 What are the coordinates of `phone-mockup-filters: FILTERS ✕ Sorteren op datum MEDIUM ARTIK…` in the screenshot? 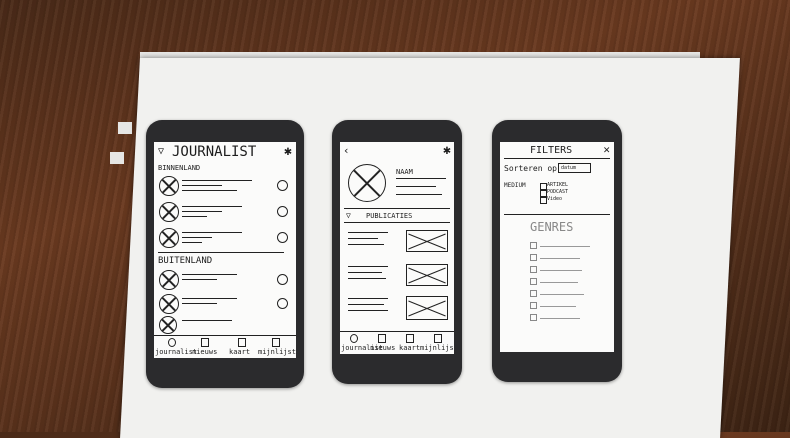 It's located at (557, 251).